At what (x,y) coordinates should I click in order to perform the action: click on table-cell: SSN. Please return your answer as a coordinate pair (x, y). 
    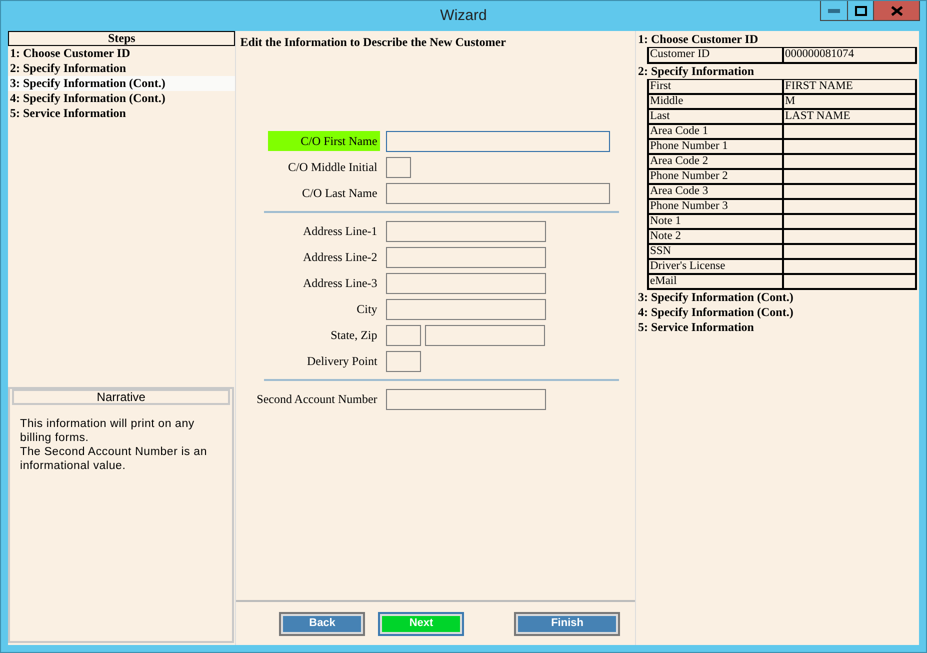
    Looking at the image, I should click on (715, 251).